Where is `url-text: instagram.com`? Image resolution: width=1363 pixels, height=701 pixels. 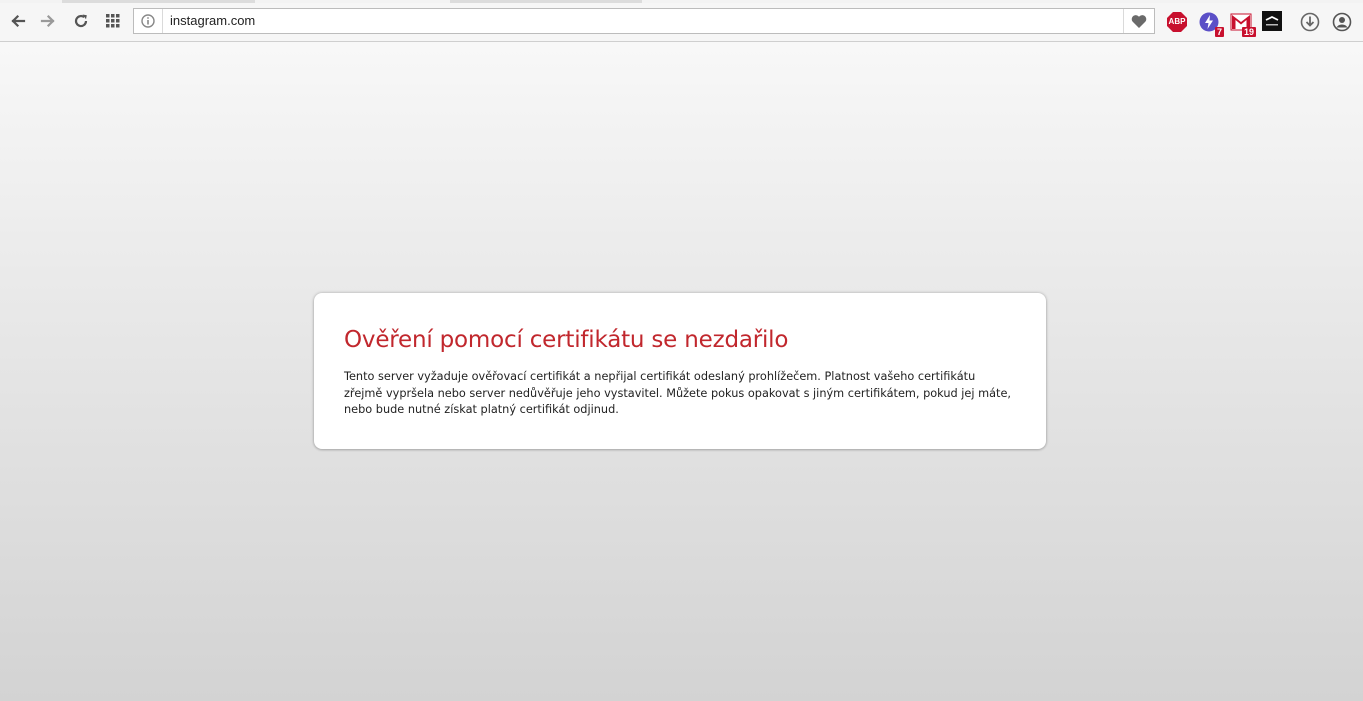 url-text: instagram.com is located at coordinates (212, 21).